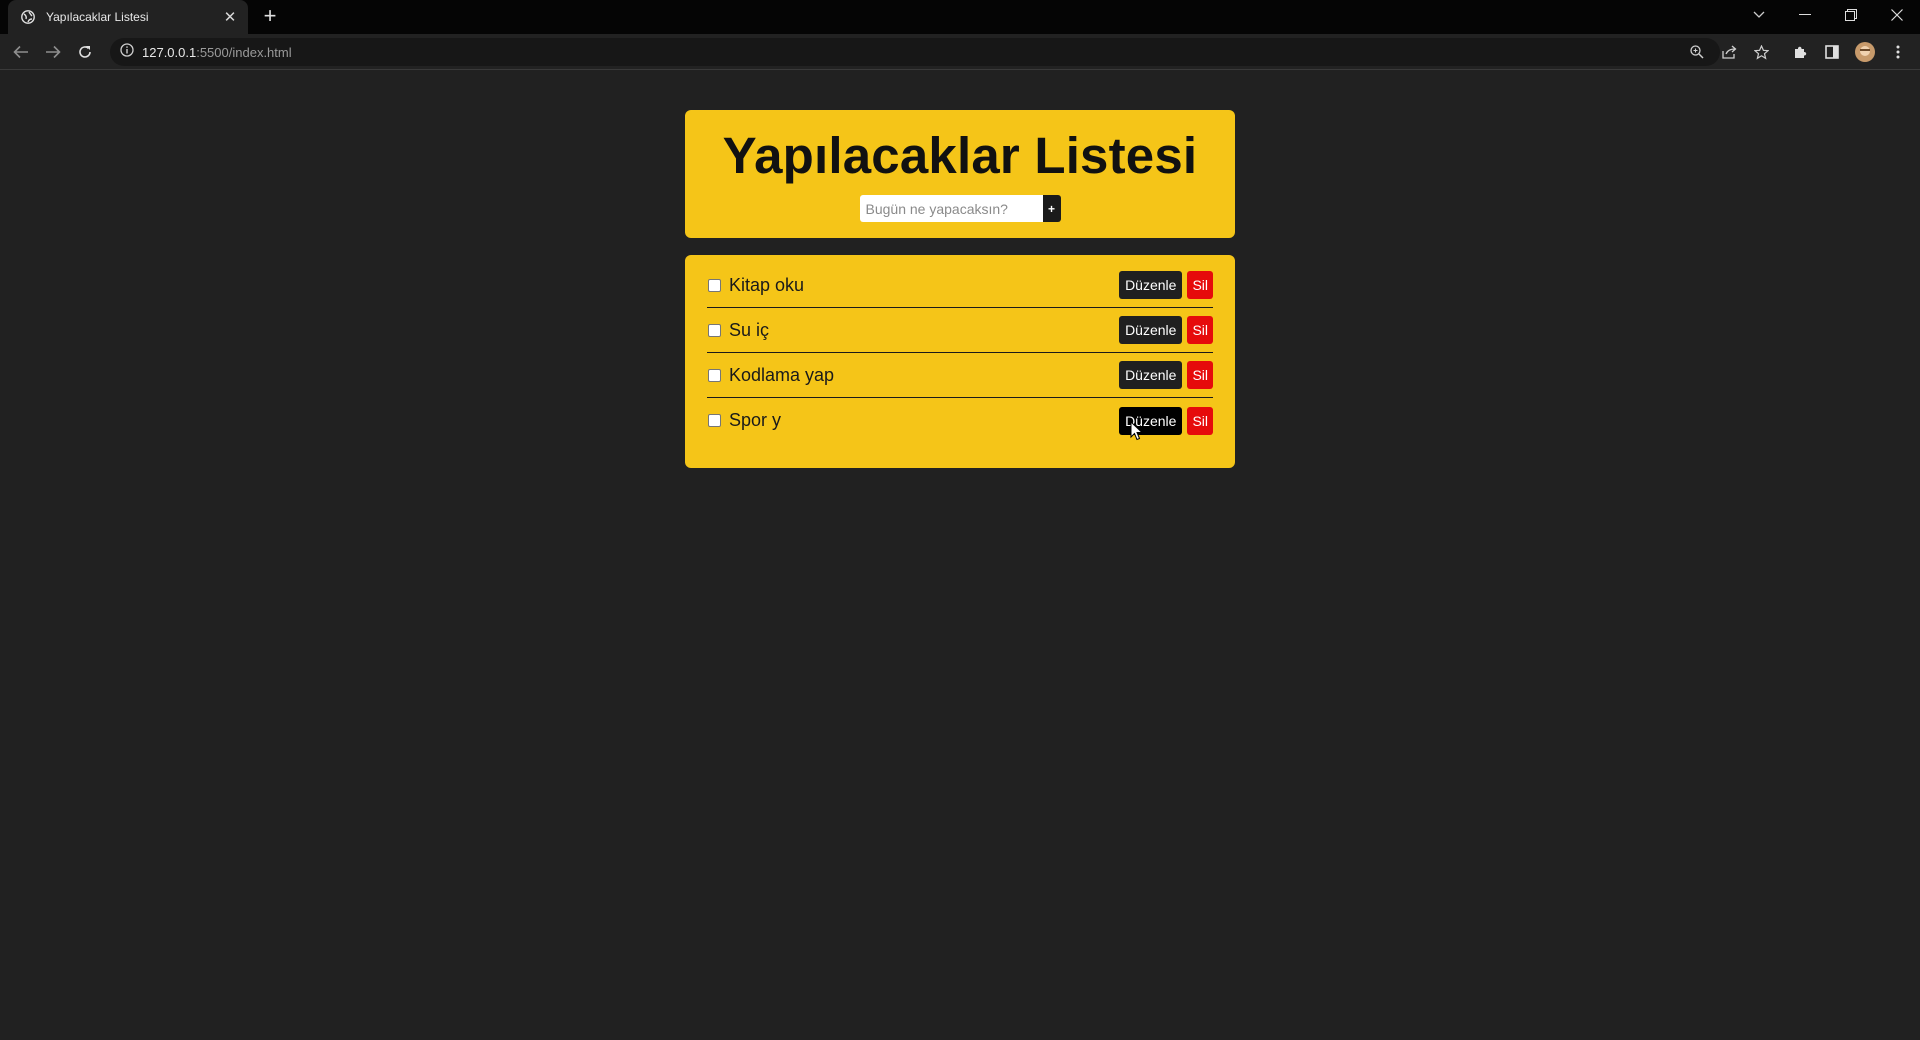 Image resolution: width=1920 pixels, height=1040 pixels. Describe the element at coordinates (960, 375) in the screenshot. I see `list-item: Kodlama yap Düzenle Sil` at that location.